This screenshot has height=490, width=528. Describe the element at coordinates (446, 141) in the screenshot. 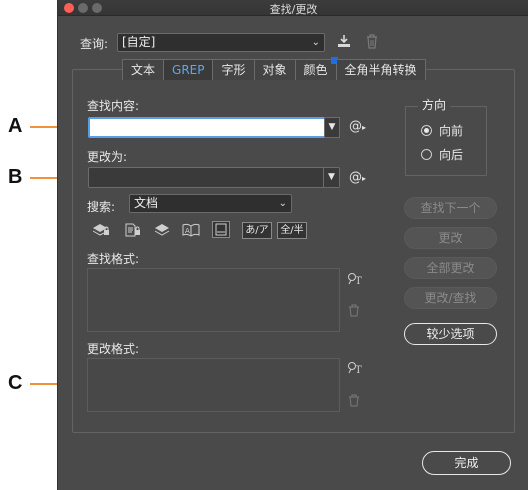

I see `direction-group` at that location.